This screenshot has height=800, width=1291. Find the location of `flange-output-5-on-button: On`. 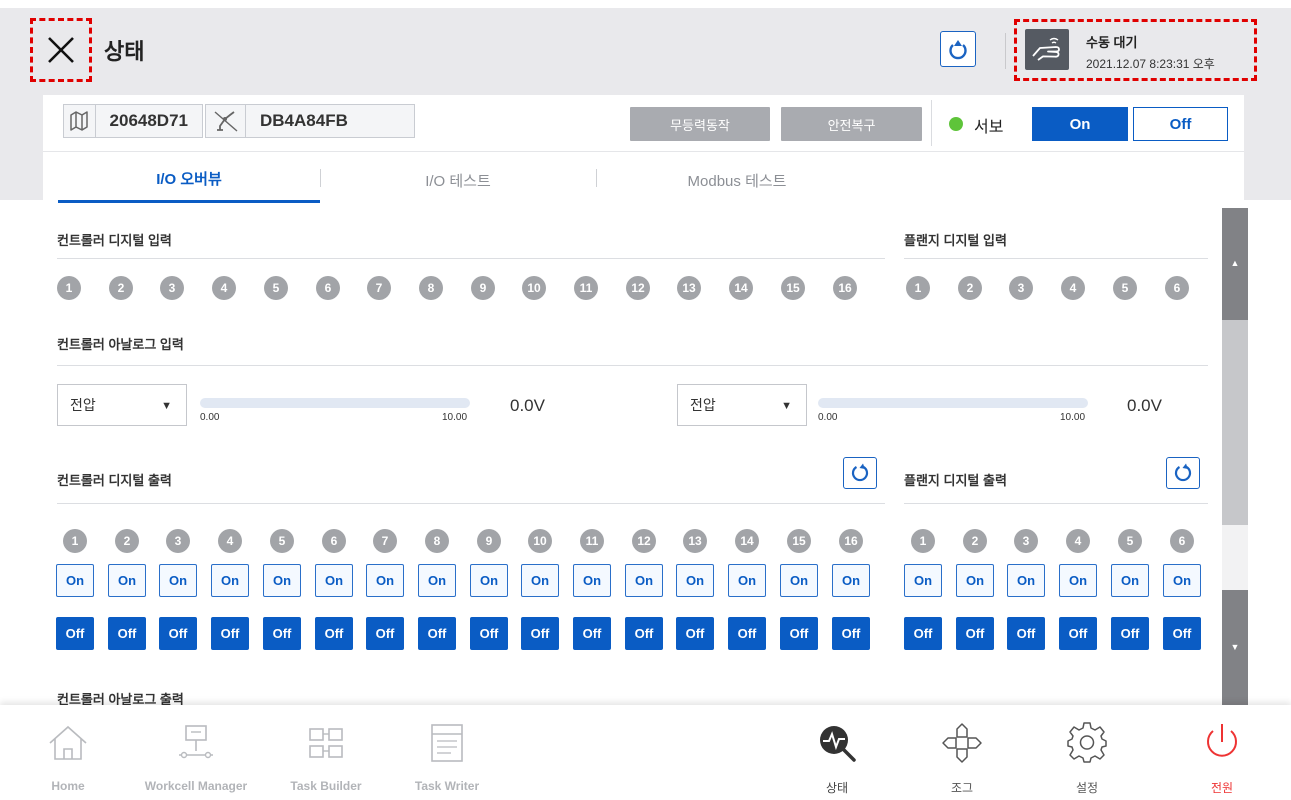

flange-output-5-on-button: On is located at coordinates (1130, 580).